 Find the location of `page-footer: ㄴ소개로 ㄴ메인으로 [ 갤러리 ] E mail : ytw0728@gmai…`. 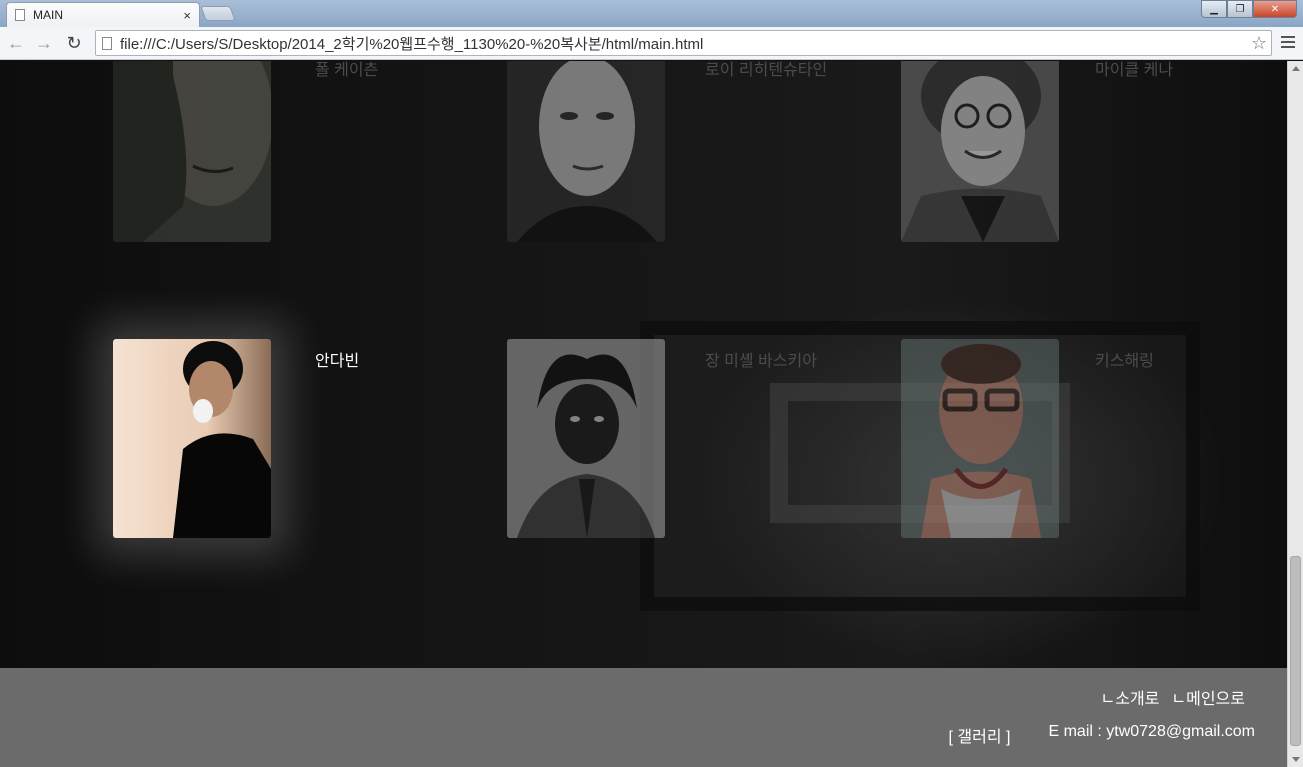

page-footer: ㄴ소개로 ㄴ메인으로 [ 갤러리 ] E mail : ytw0728@gmai… is located at coordinates (643, 717).